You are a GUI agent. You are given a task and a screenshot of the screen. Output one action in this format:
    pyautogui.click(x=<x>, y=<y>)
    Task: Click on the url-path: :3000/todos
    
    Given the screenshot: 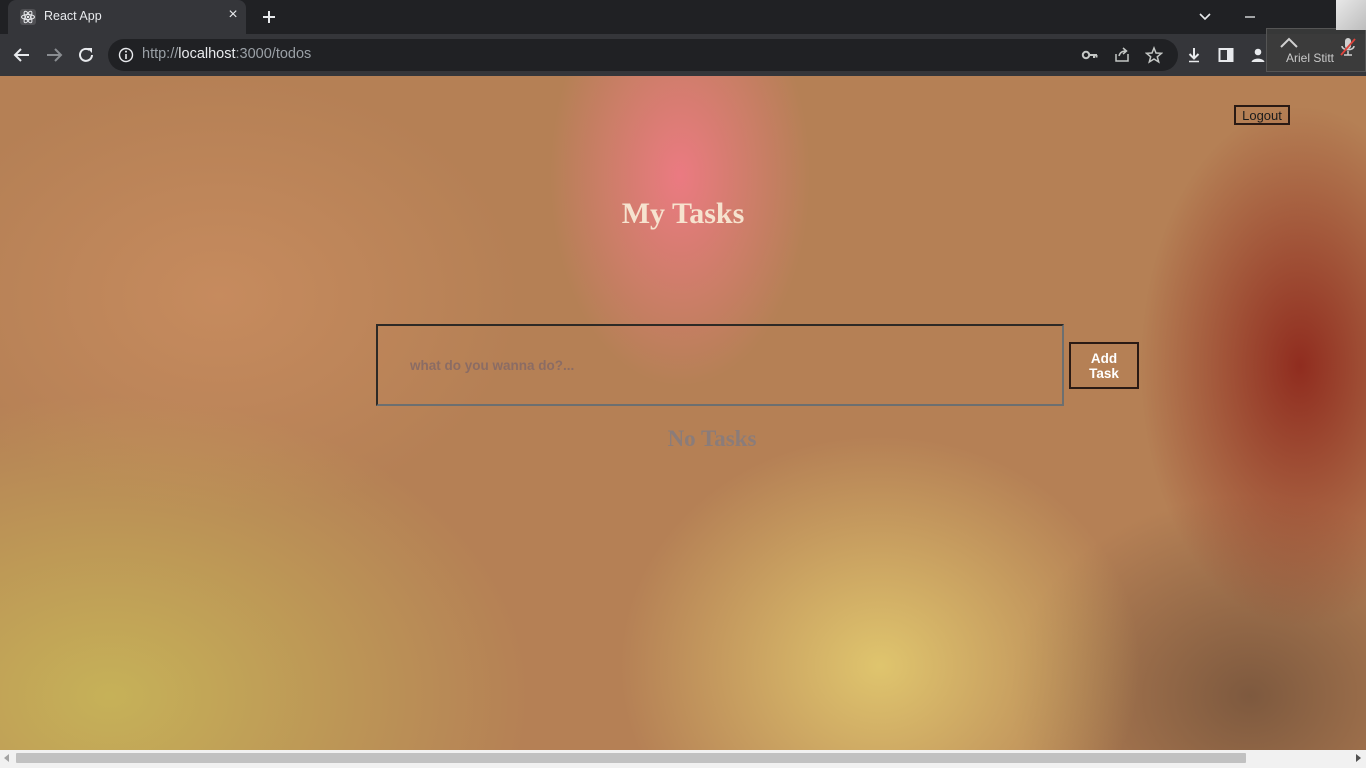 What is the action you would take?
    pyautogui.click(x=273, y=54)
    